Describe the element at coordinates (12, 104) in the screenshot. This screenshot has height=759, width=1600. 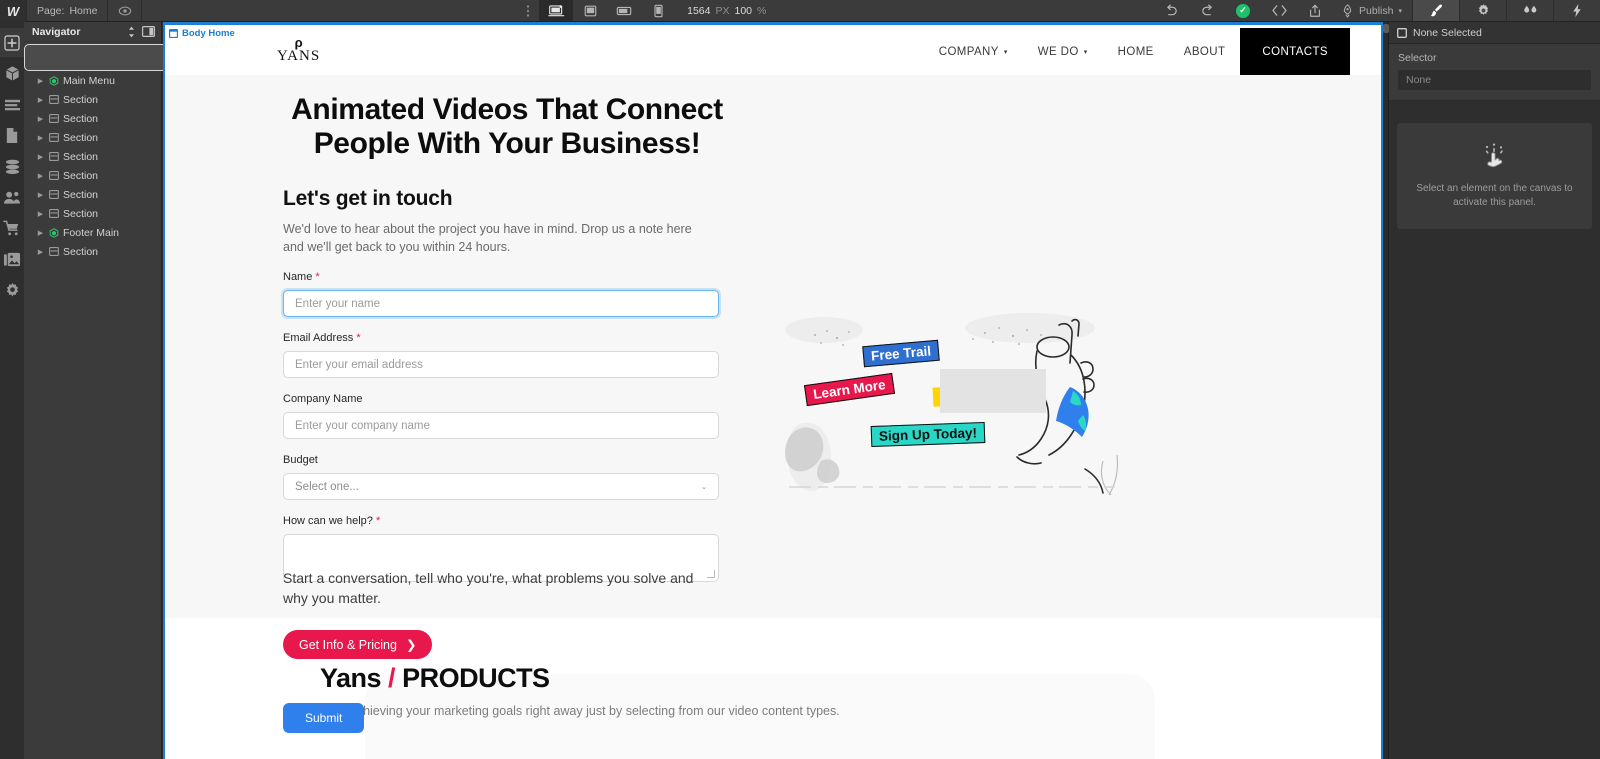
I see `rail-style-manager` at that location.